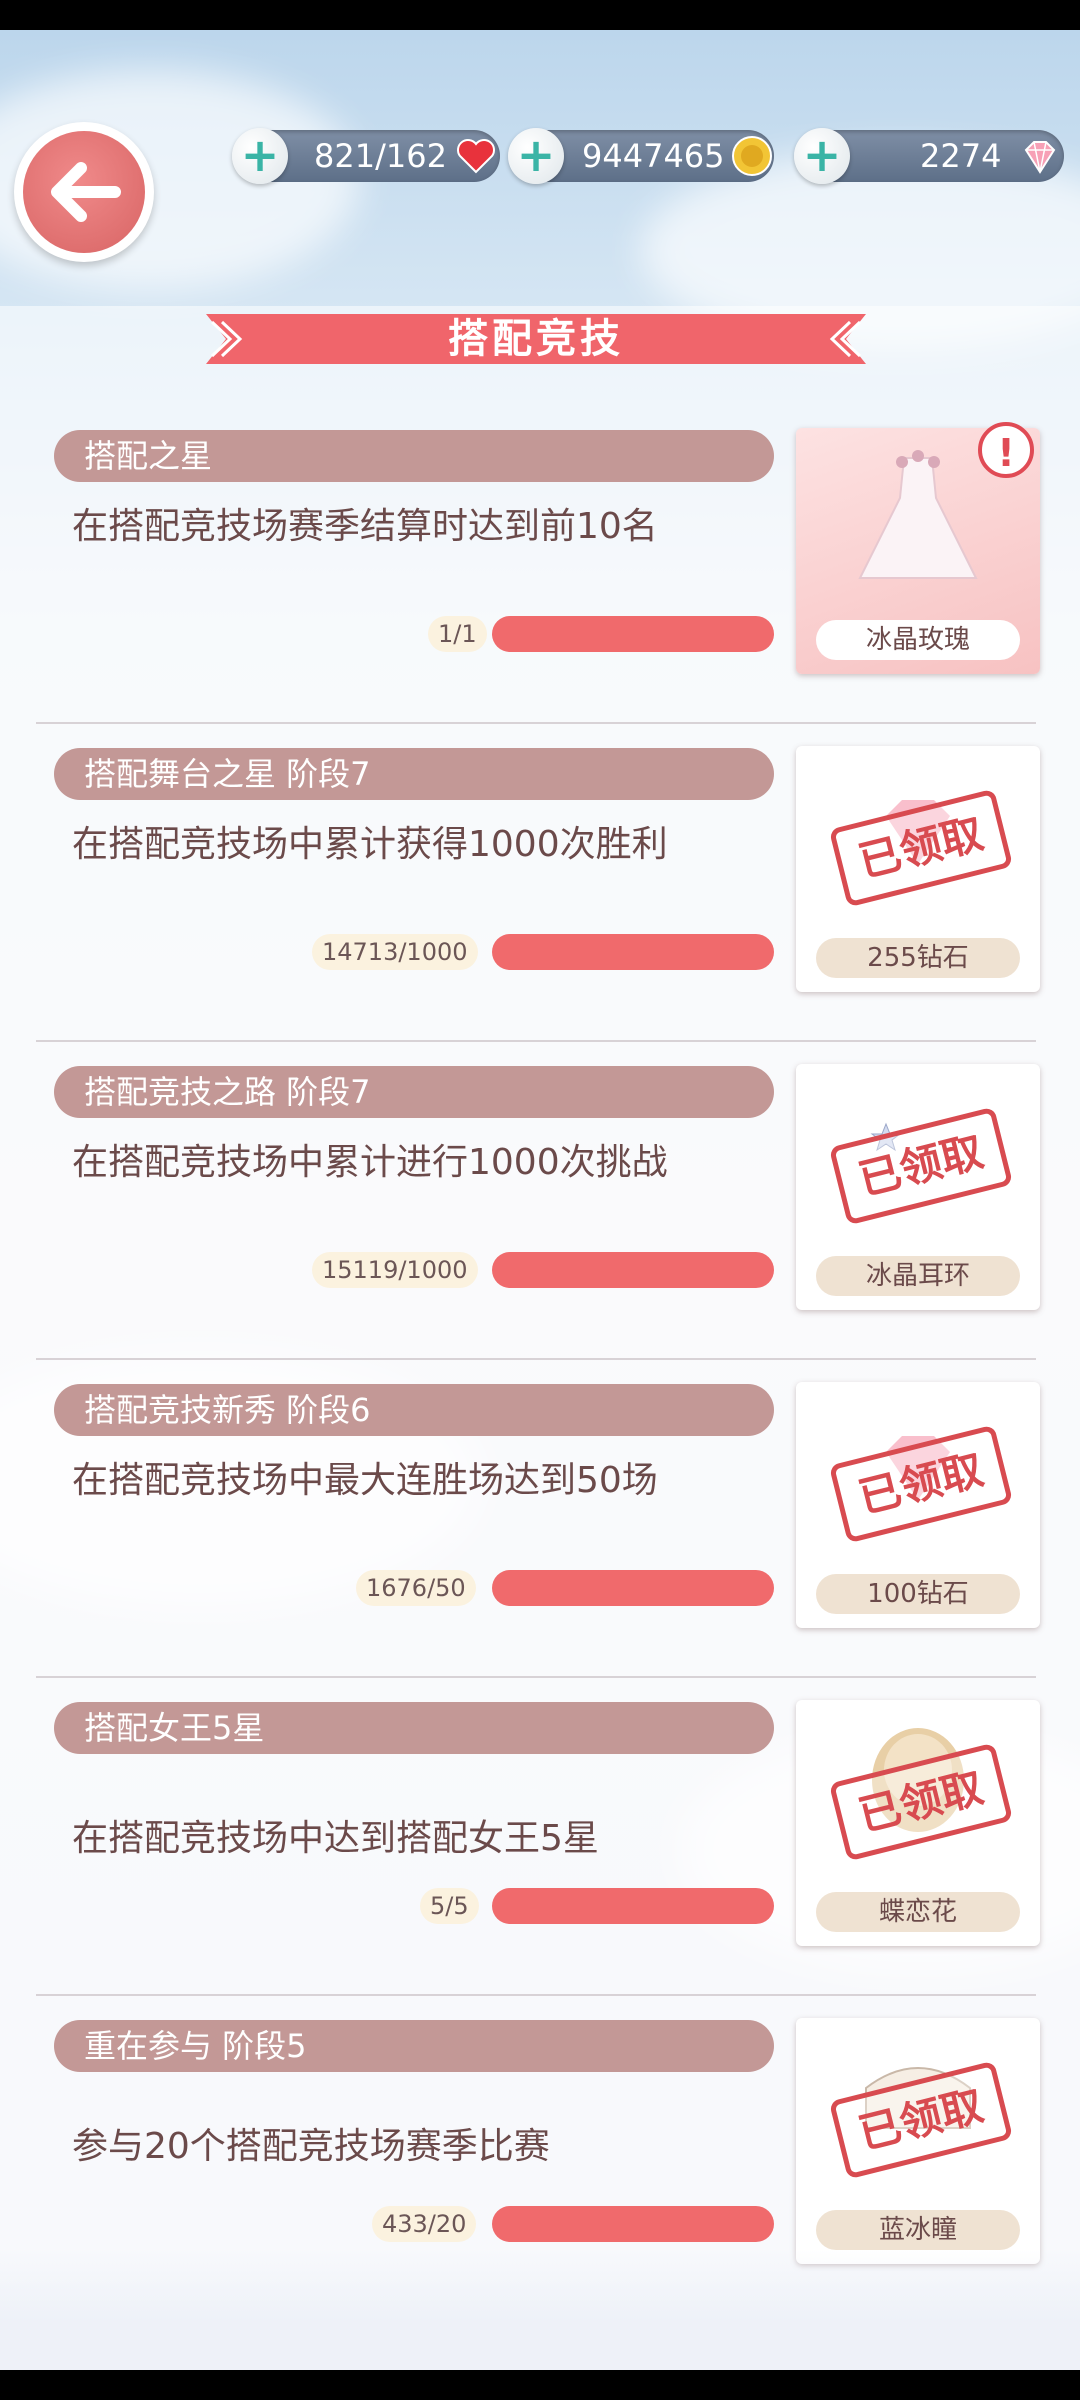 Image resolution: width=1080 pixels, height=2400 pixels. Describe the element at coordinates (414, 1092) in the screenshot. I see `task-category: 搭配竞技之路 阶段7` at that location.